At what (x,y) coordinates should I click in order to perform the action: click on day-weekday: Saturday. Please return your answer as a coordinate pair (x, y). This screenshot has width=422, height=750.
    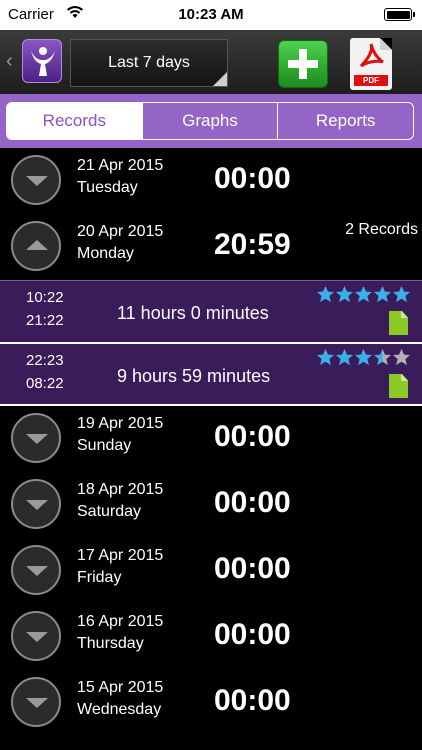
    Looking at the image, I should click on (109, 511).